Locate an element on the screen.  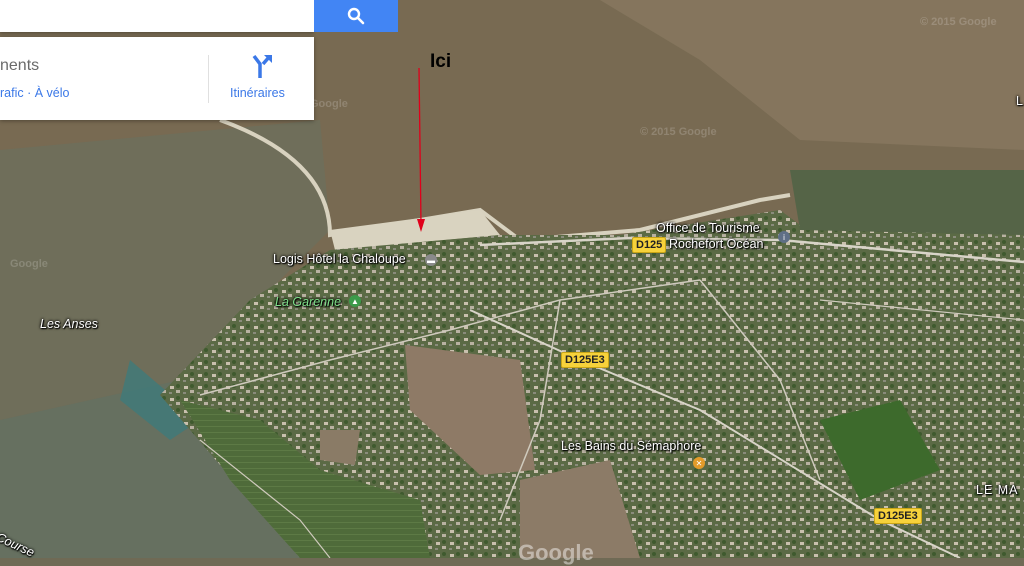
place-label-edge: L is located at coordinates (1019, 101).